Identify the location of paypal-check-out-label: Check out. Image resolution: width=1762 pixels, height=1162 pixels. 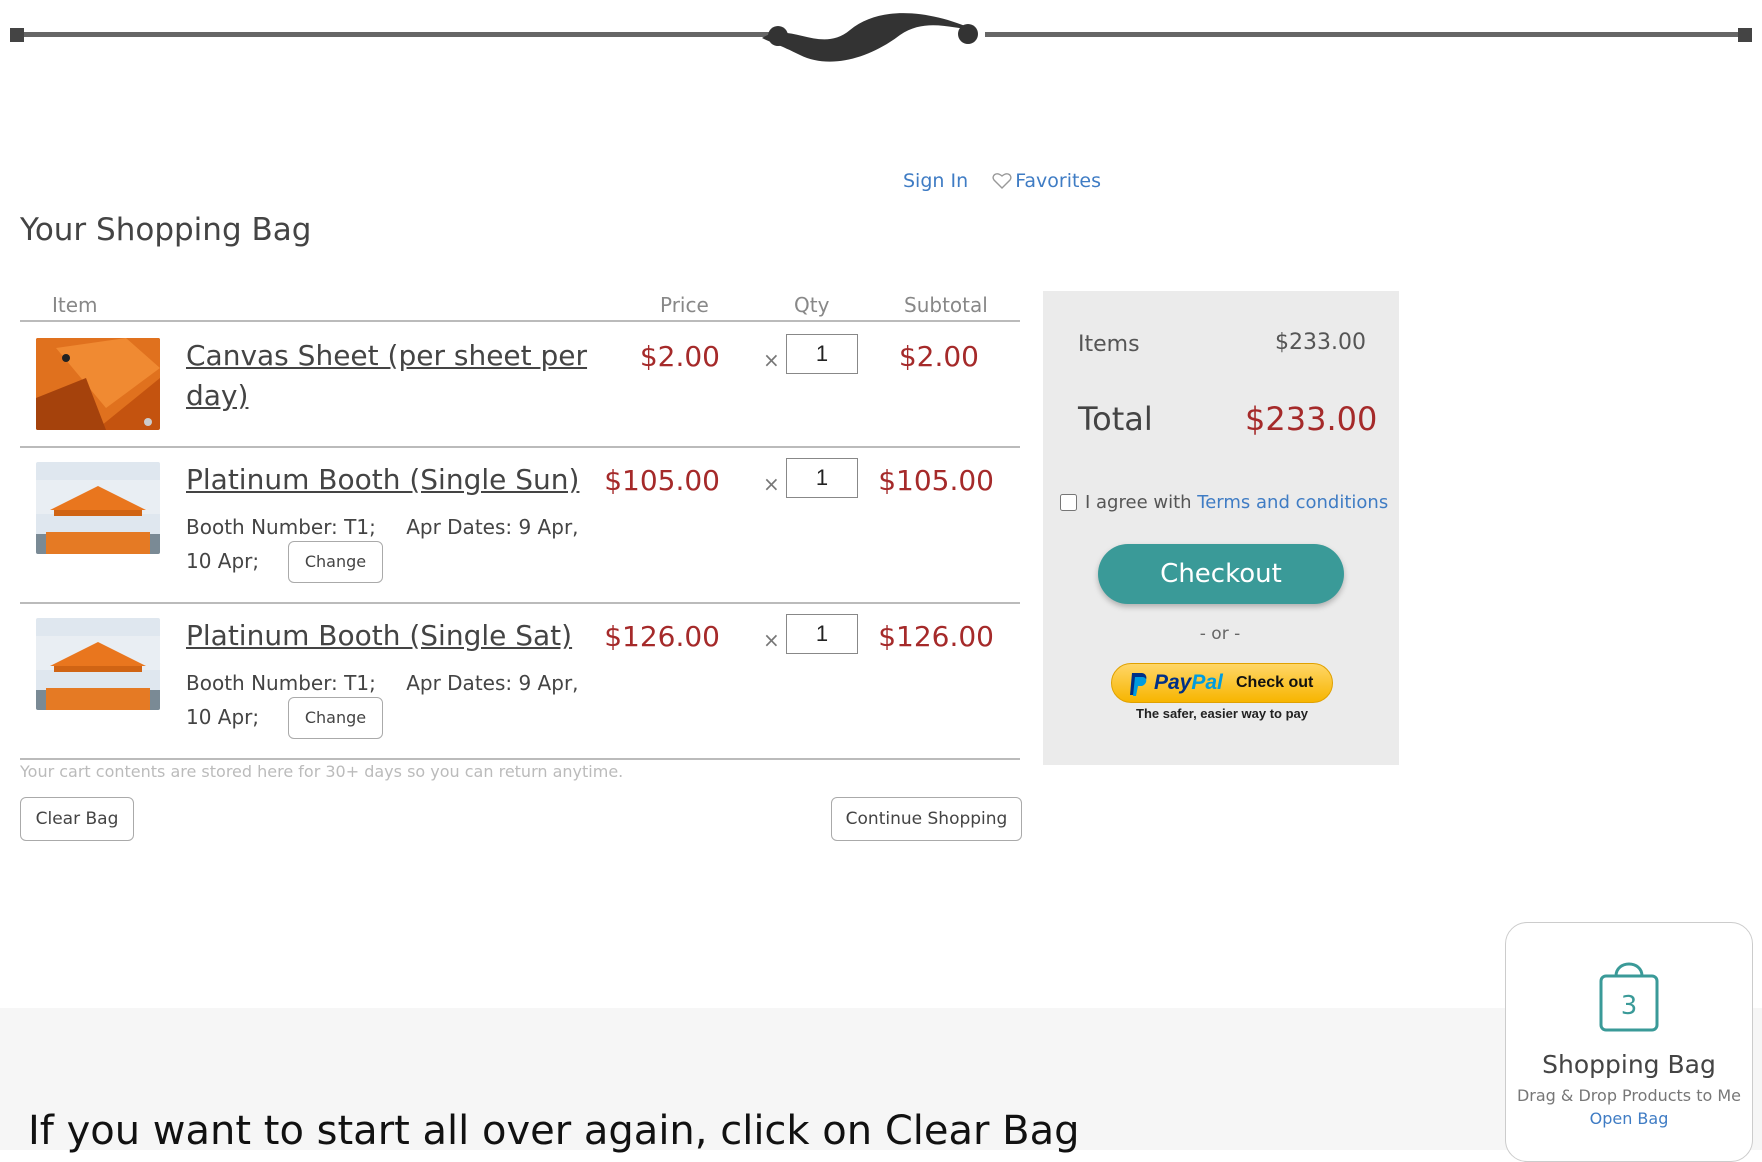
(1275, 682).